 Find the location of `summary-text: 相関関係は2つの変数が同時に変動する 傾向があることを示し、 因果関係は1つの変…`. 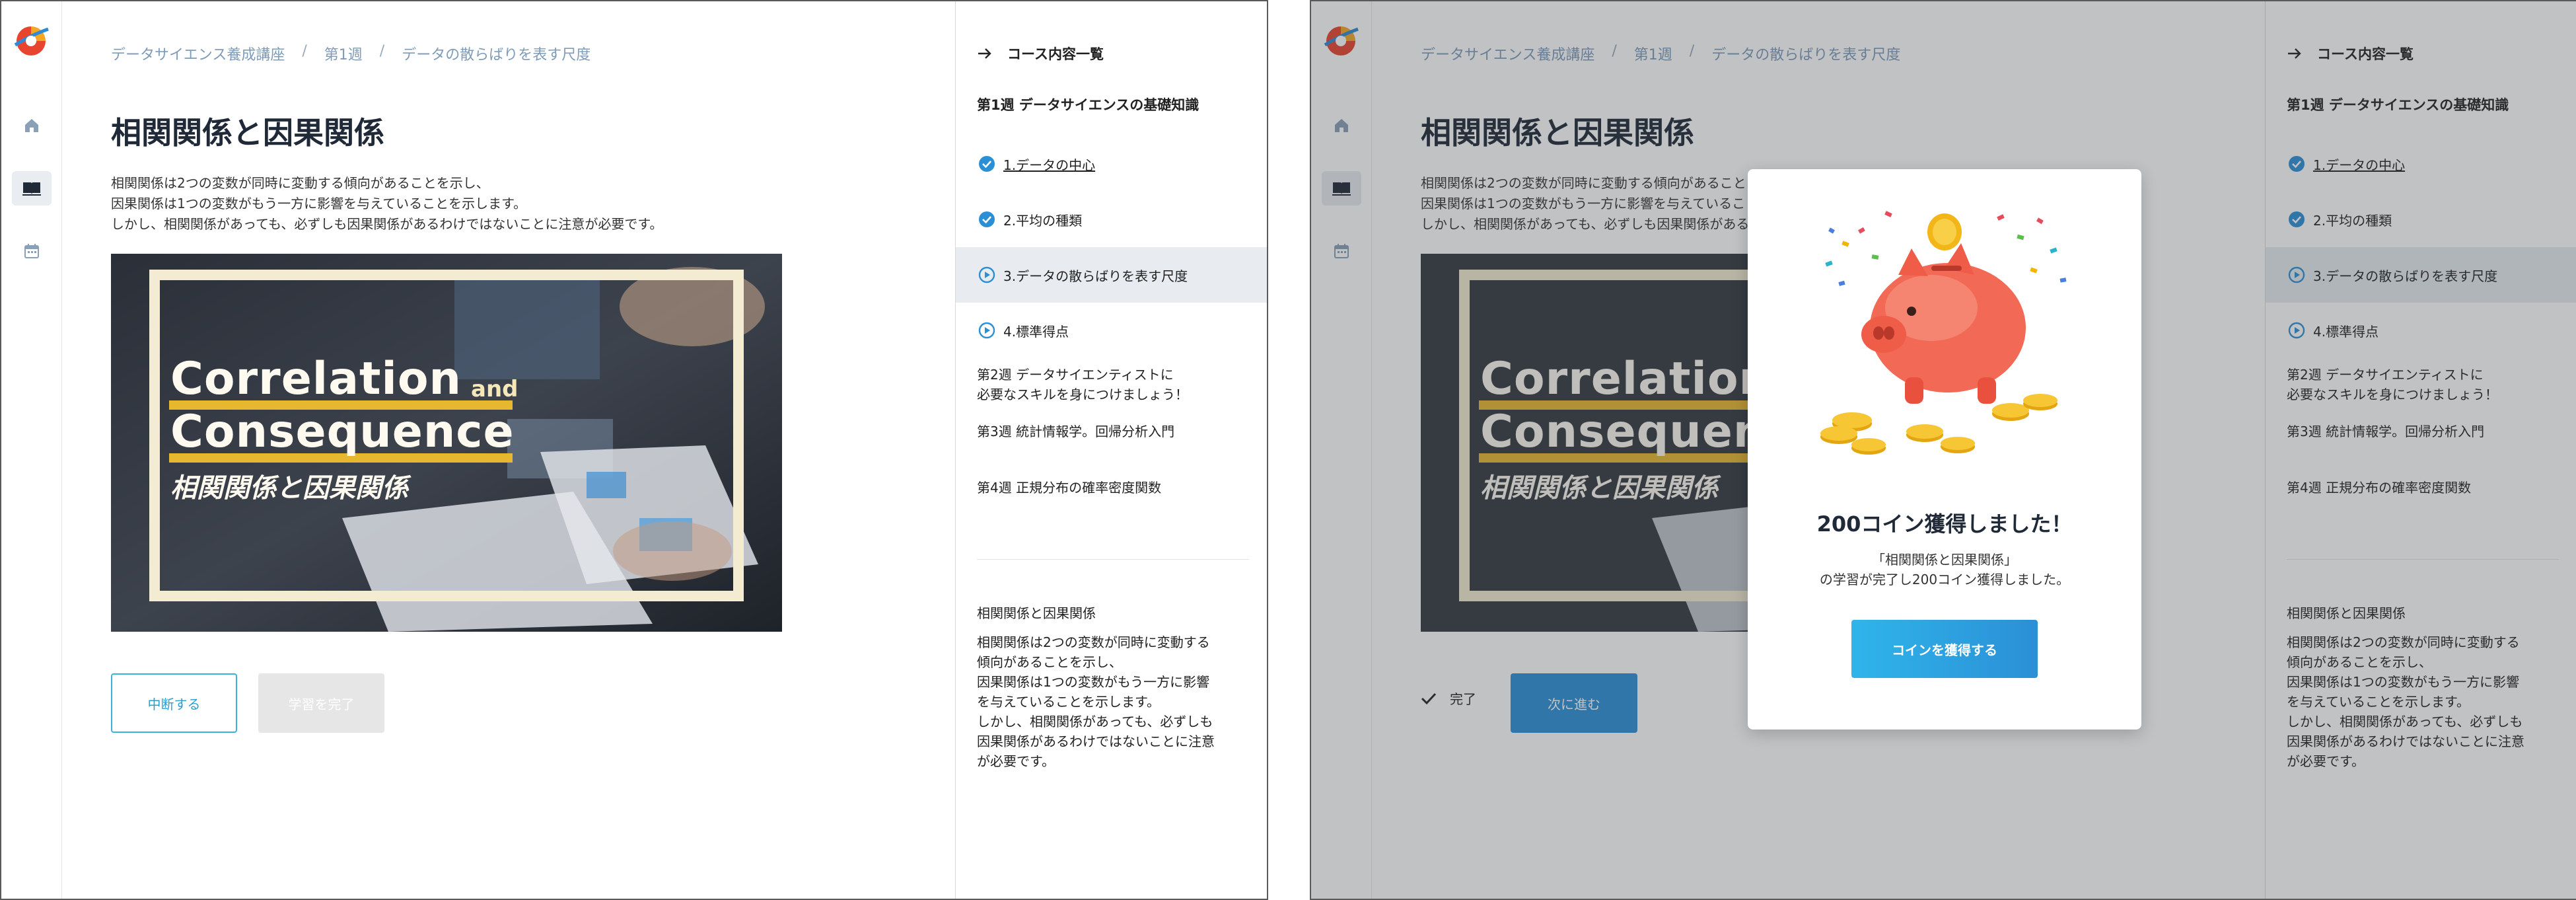

summary-text: 相関関係は2つの変数が同時に変動する 傾向があることを示し、 因果関係は1つの変… is located at coordinates (1096, 702).